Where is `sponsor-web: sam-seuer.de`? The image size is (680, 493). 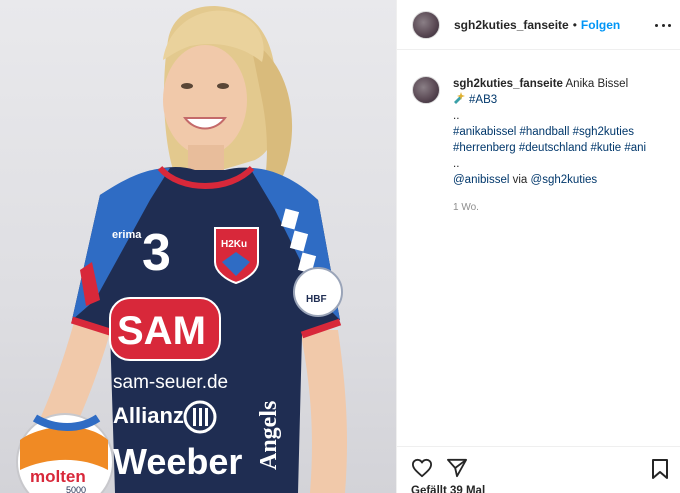
sponsor-web: sam-seuer.de is located at coordinates (170, 382).